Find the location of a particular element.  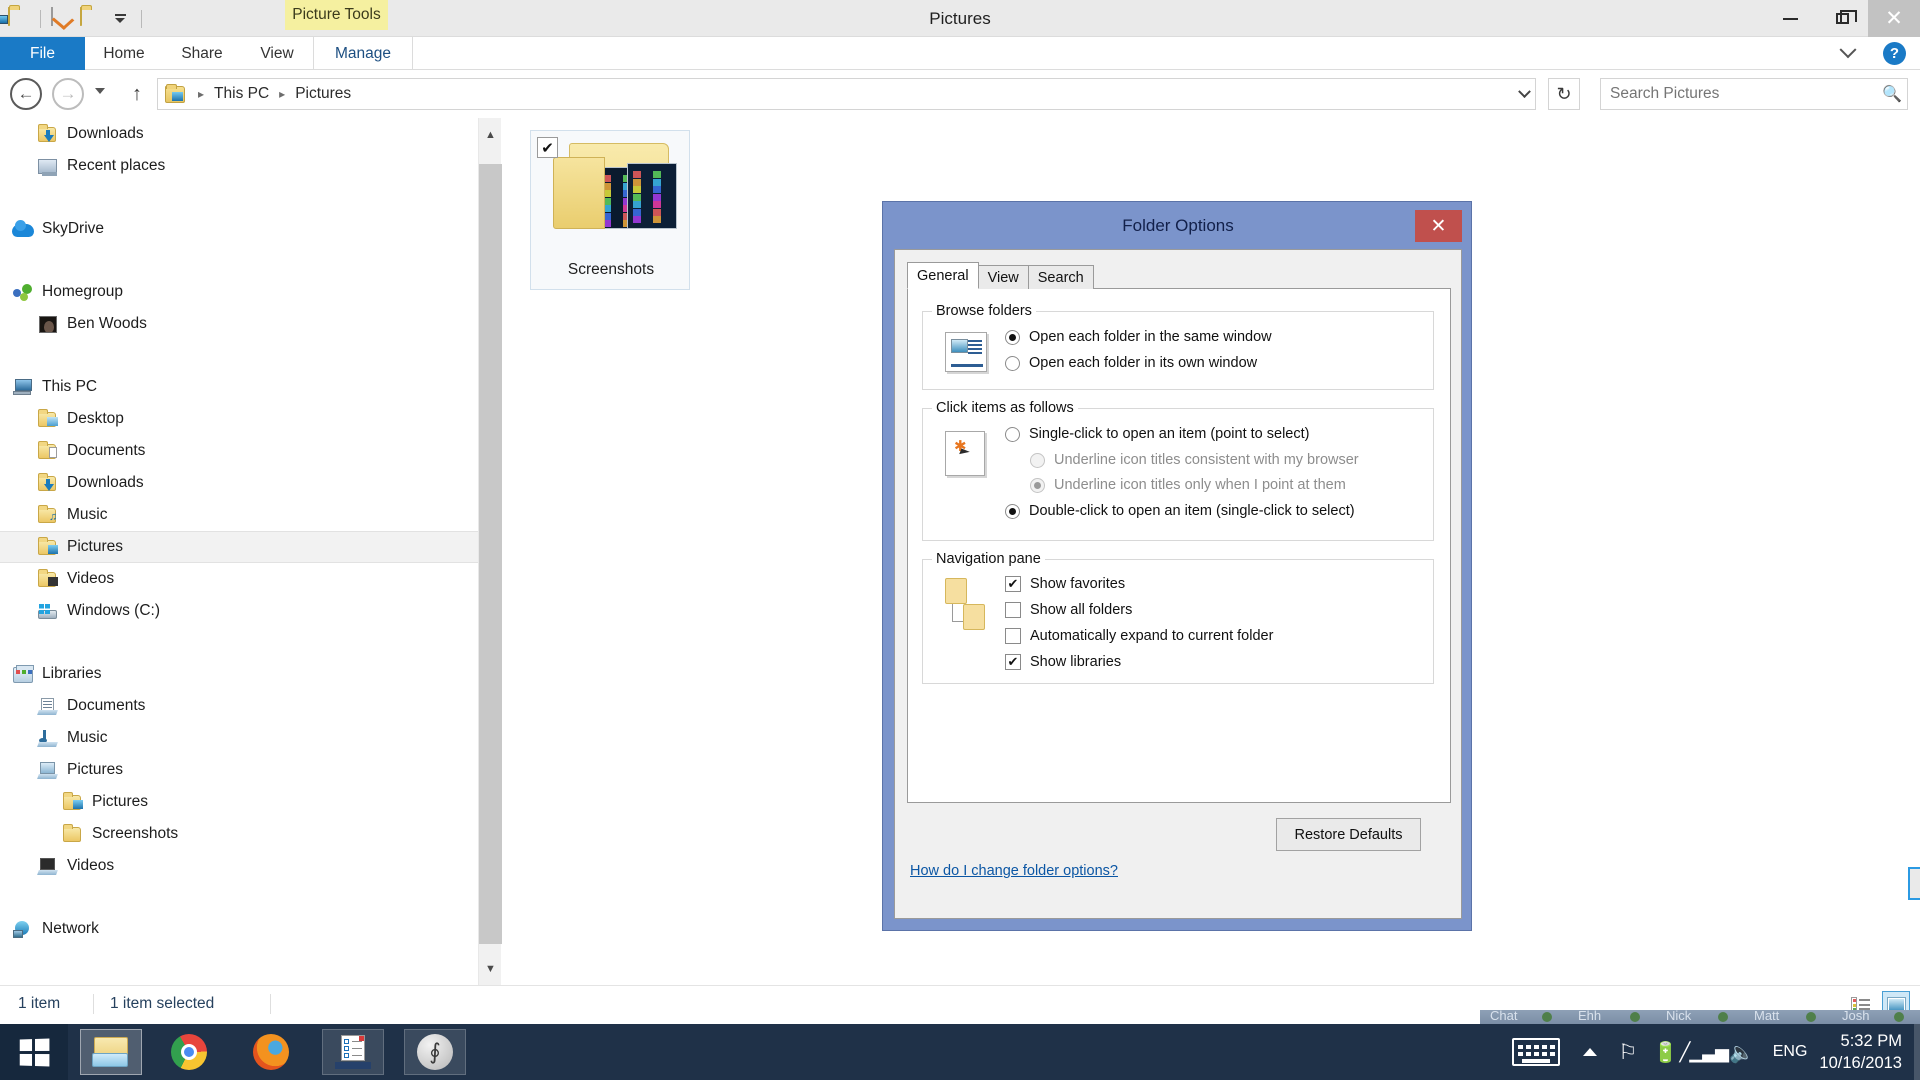

new-folder-yellow-icon is located at coordinates (91, 18).